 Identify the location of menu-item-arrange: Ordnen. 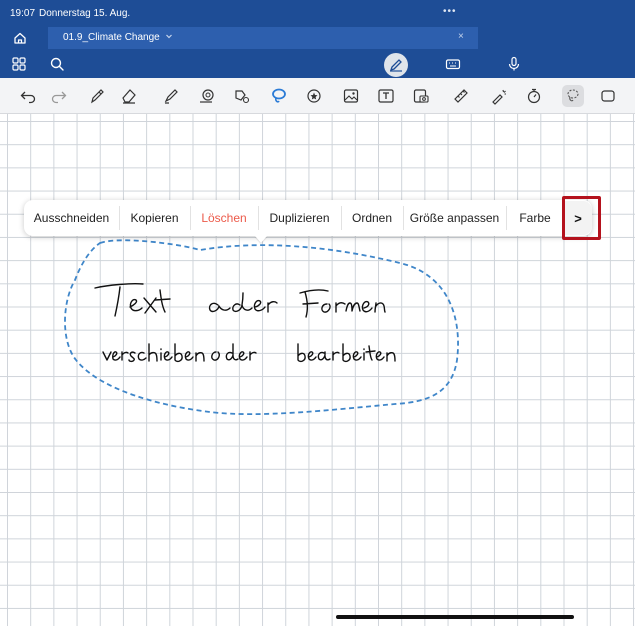
(372, 218).